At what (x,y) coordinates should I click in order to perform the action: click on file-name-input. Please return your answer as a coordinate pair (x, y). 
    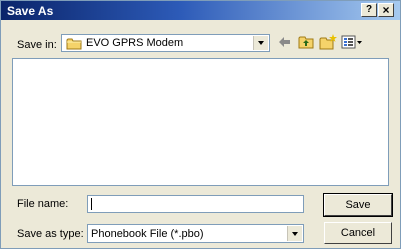
    Looking at the image, I should click on (195, 204).